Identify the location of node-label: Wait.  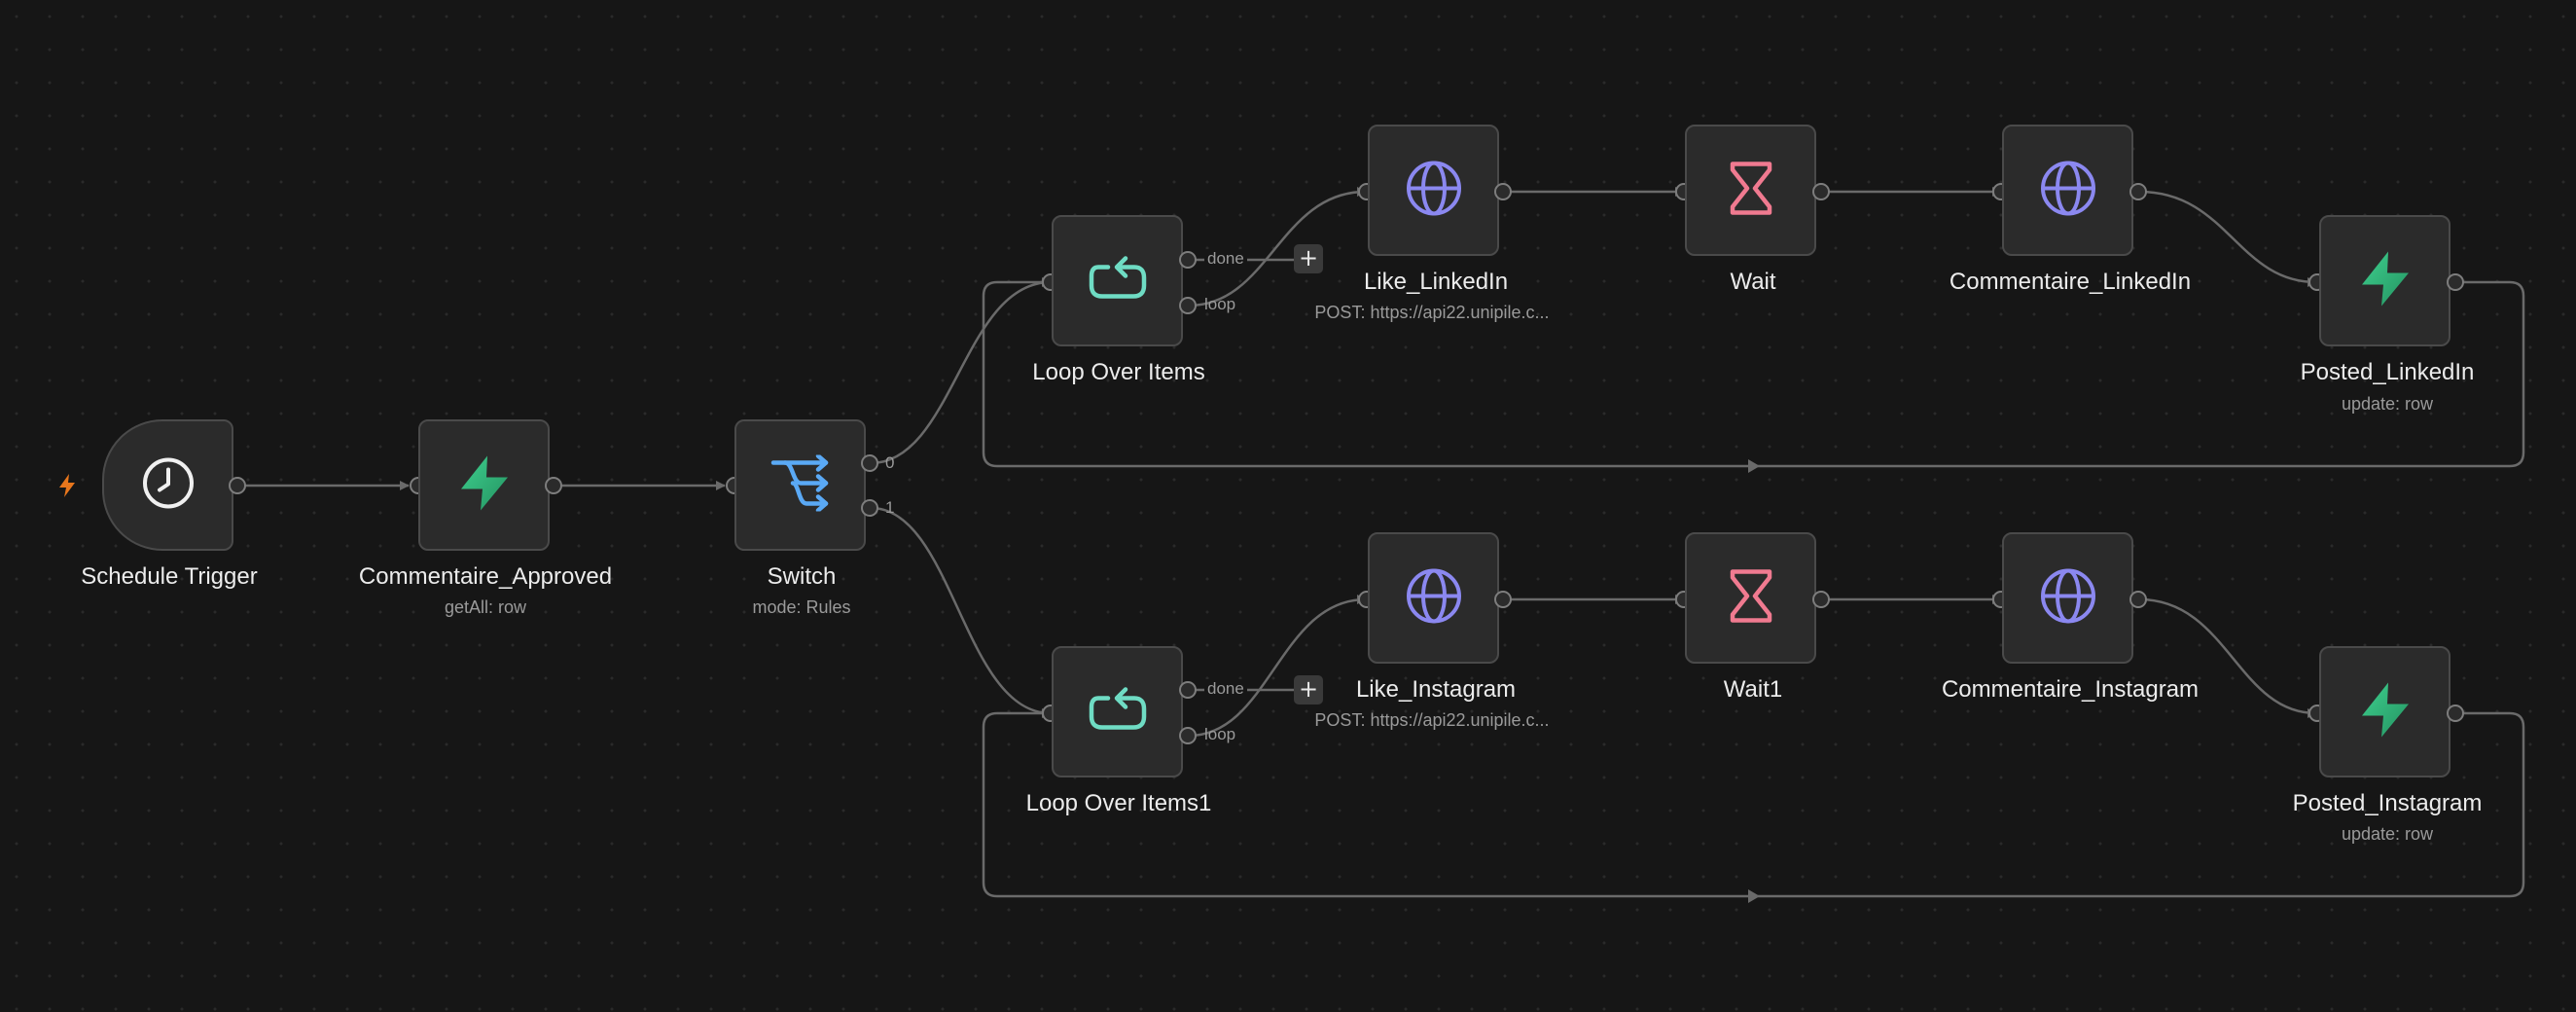
(1753, 282).